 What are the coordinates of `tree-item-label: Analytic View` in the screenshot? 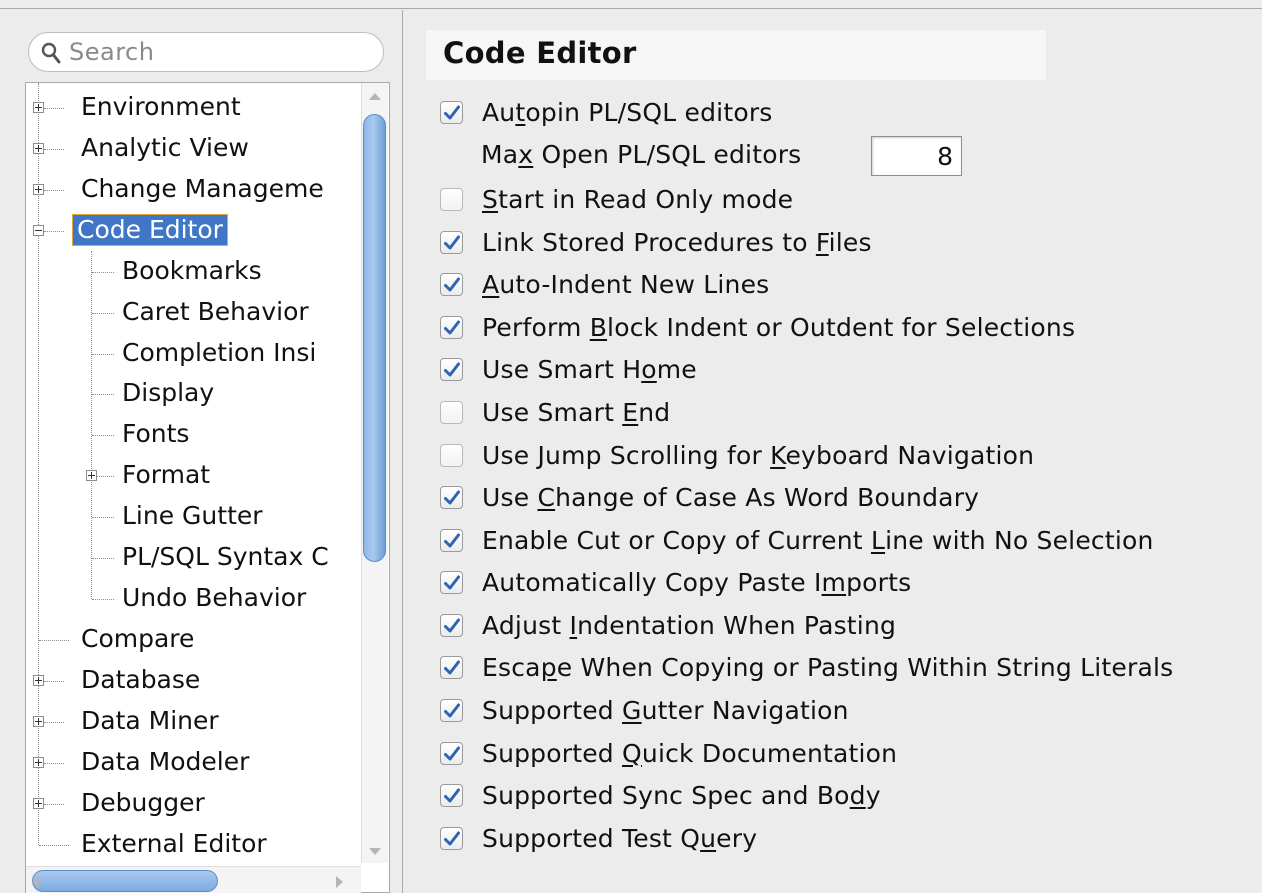 It's located at (165, 147).